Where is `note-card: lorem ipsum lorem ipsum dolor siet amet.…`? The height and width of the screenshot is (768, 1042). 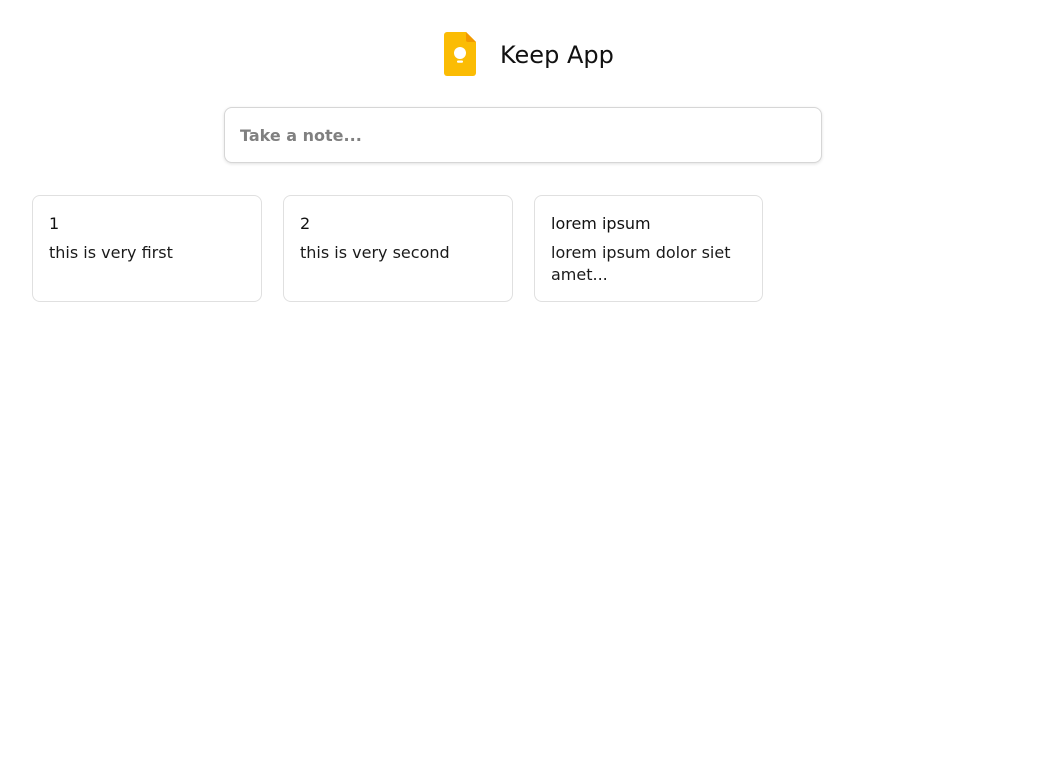
note-card: lorem ipsum lorem ipsum dolor siet amet.… is located at coordinates (648, 248).